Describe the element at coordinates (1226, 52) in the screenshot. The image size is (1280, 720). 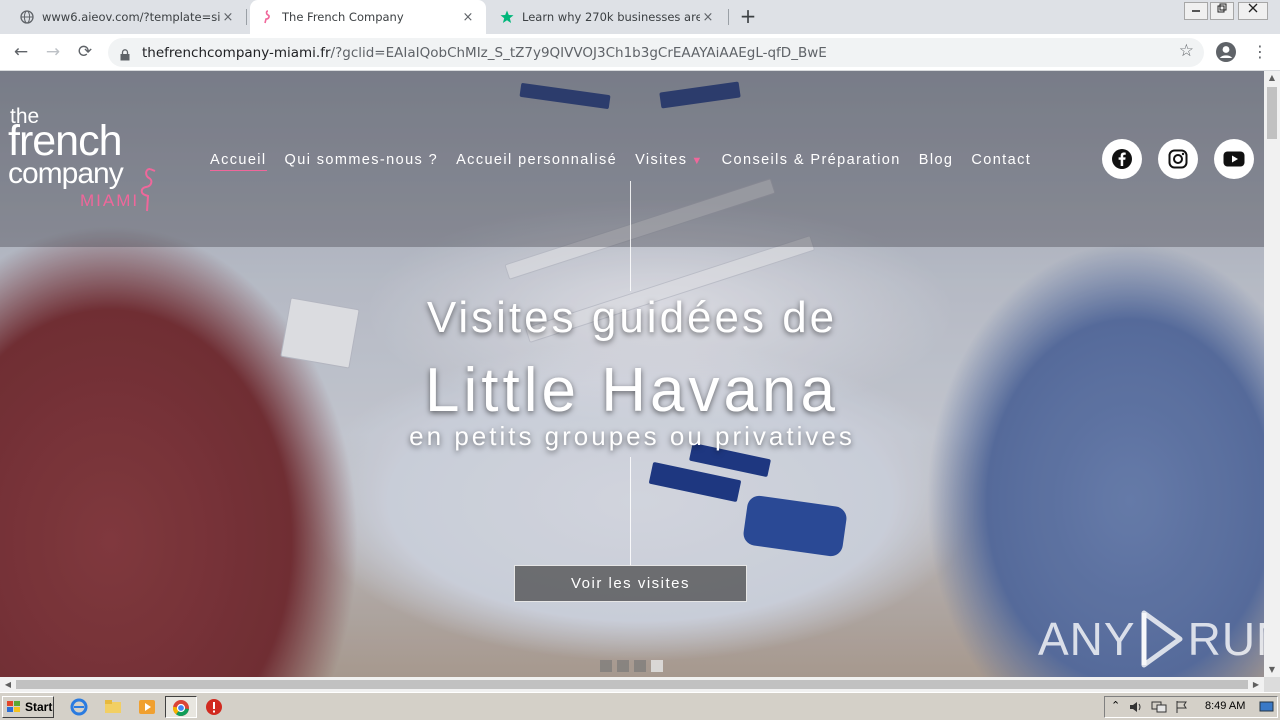
I see `profile-avatar-icon` at that location.